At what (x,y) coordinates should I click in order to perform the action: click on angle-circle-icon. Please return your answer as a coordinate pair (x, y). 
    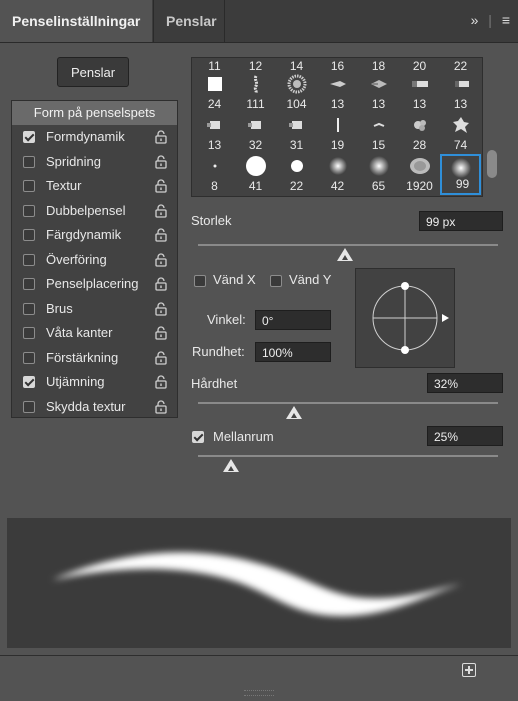
    Looking at the image, I should click on (405, 318).